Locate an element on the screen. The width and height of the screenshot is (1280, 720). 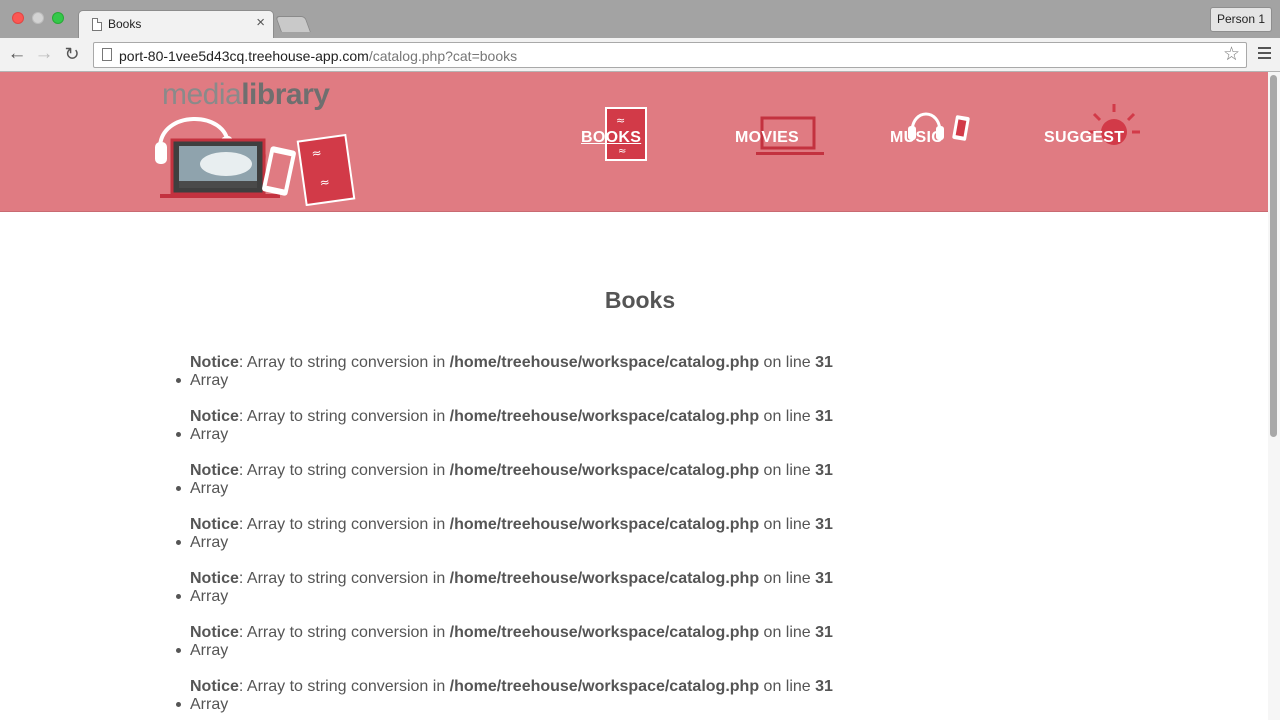
nav-link-suggest: SUGGEST is located at coordinates (1084, 138).